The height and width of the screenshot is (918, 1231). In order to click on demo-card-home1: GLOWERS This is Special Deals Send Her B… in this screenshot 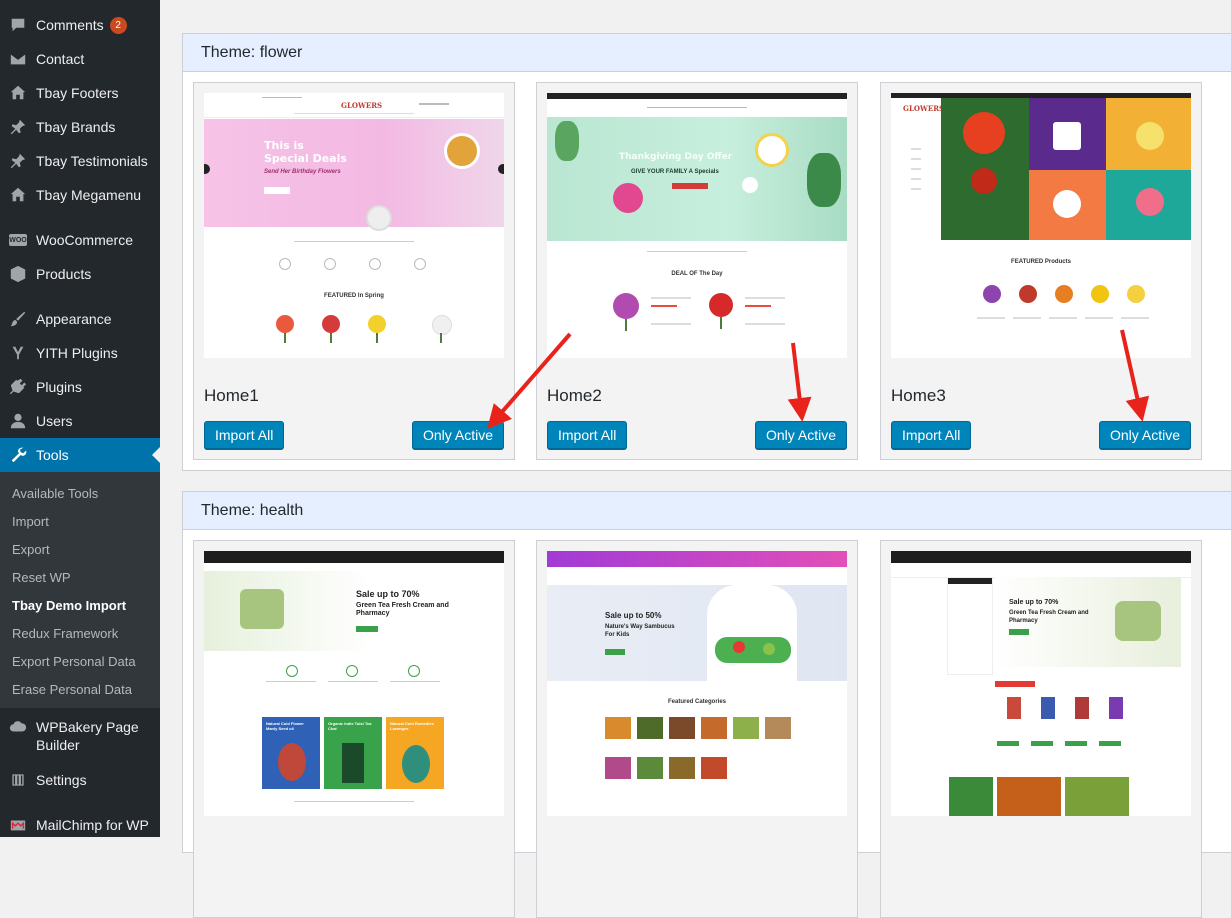, I will do `click(354, 271)`.